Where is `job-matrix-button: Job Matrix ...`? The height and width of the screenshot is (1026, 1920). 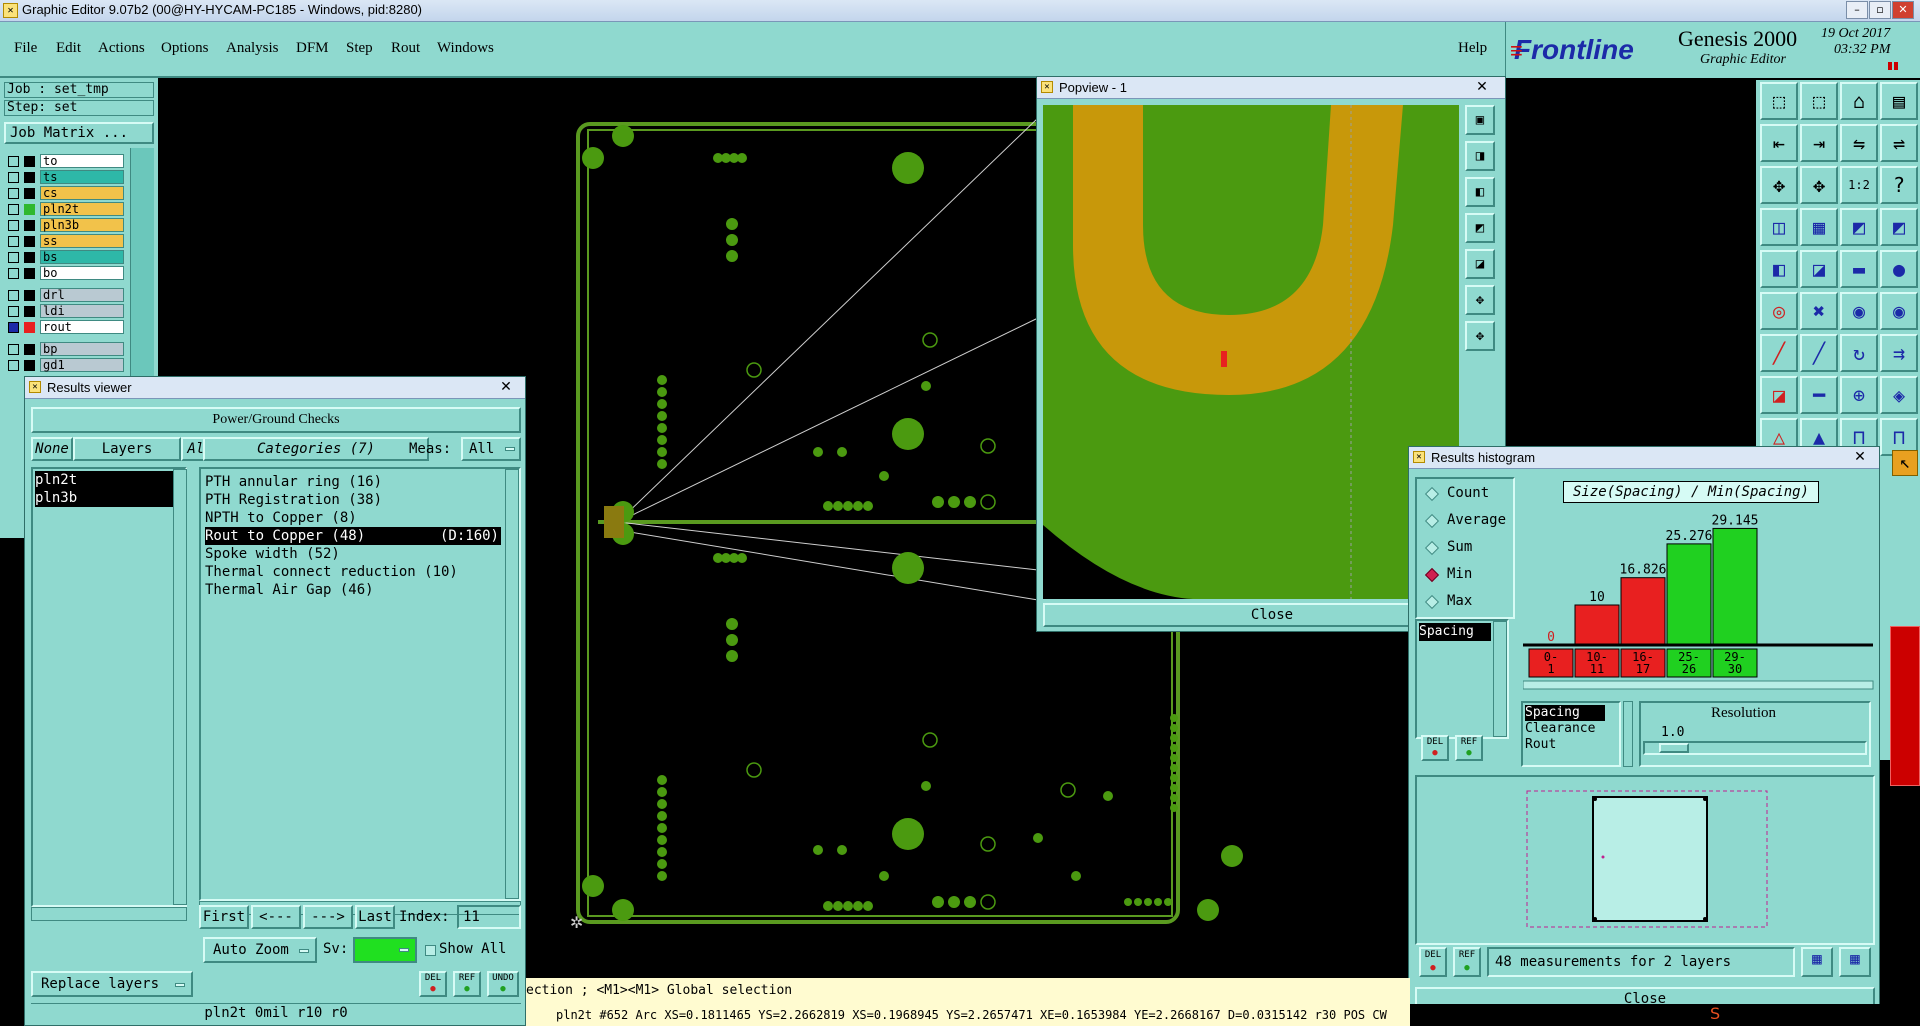 job-matrix-button: Job Matrix ... is located at coordinates (79, 133).